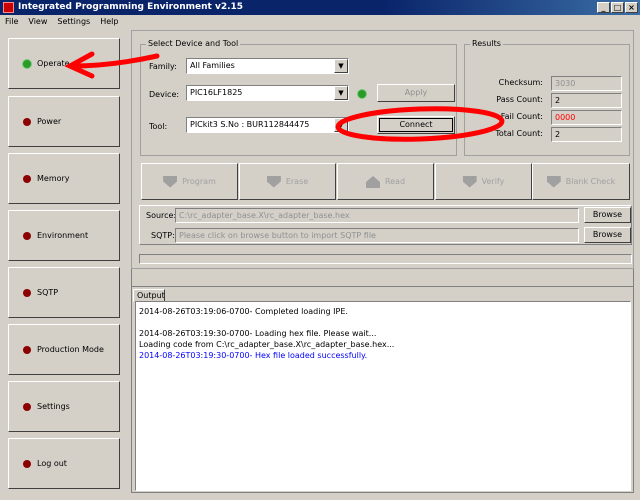  Describe the element at coordinates (284, 96) in the screenshot. I see `annotation-overlay` at that location.